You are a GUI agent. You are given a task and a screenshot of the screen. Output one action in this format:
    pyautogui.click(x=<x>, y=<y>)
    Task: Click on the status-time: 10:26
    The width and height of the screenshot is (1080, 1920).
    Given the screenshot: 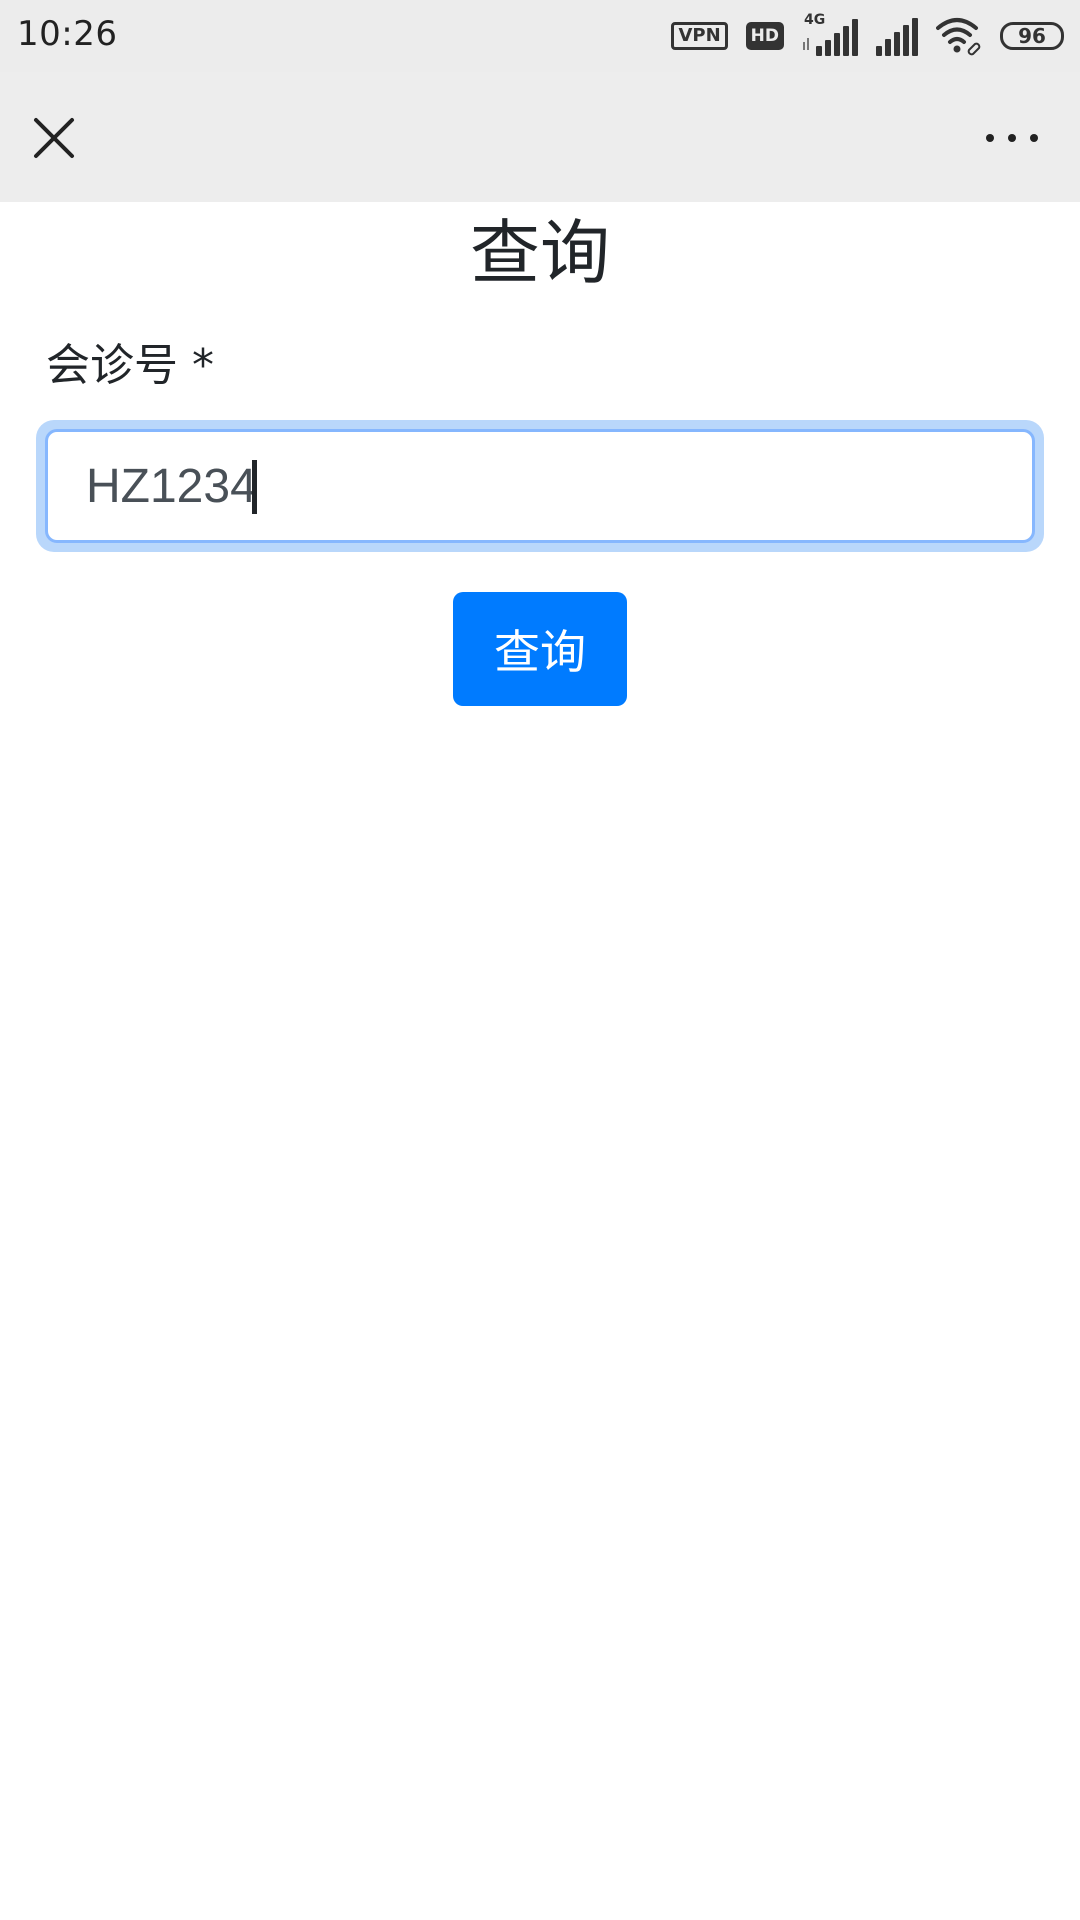 What is the action you would take?
    pyautogui.click(x=67, y=34)
    